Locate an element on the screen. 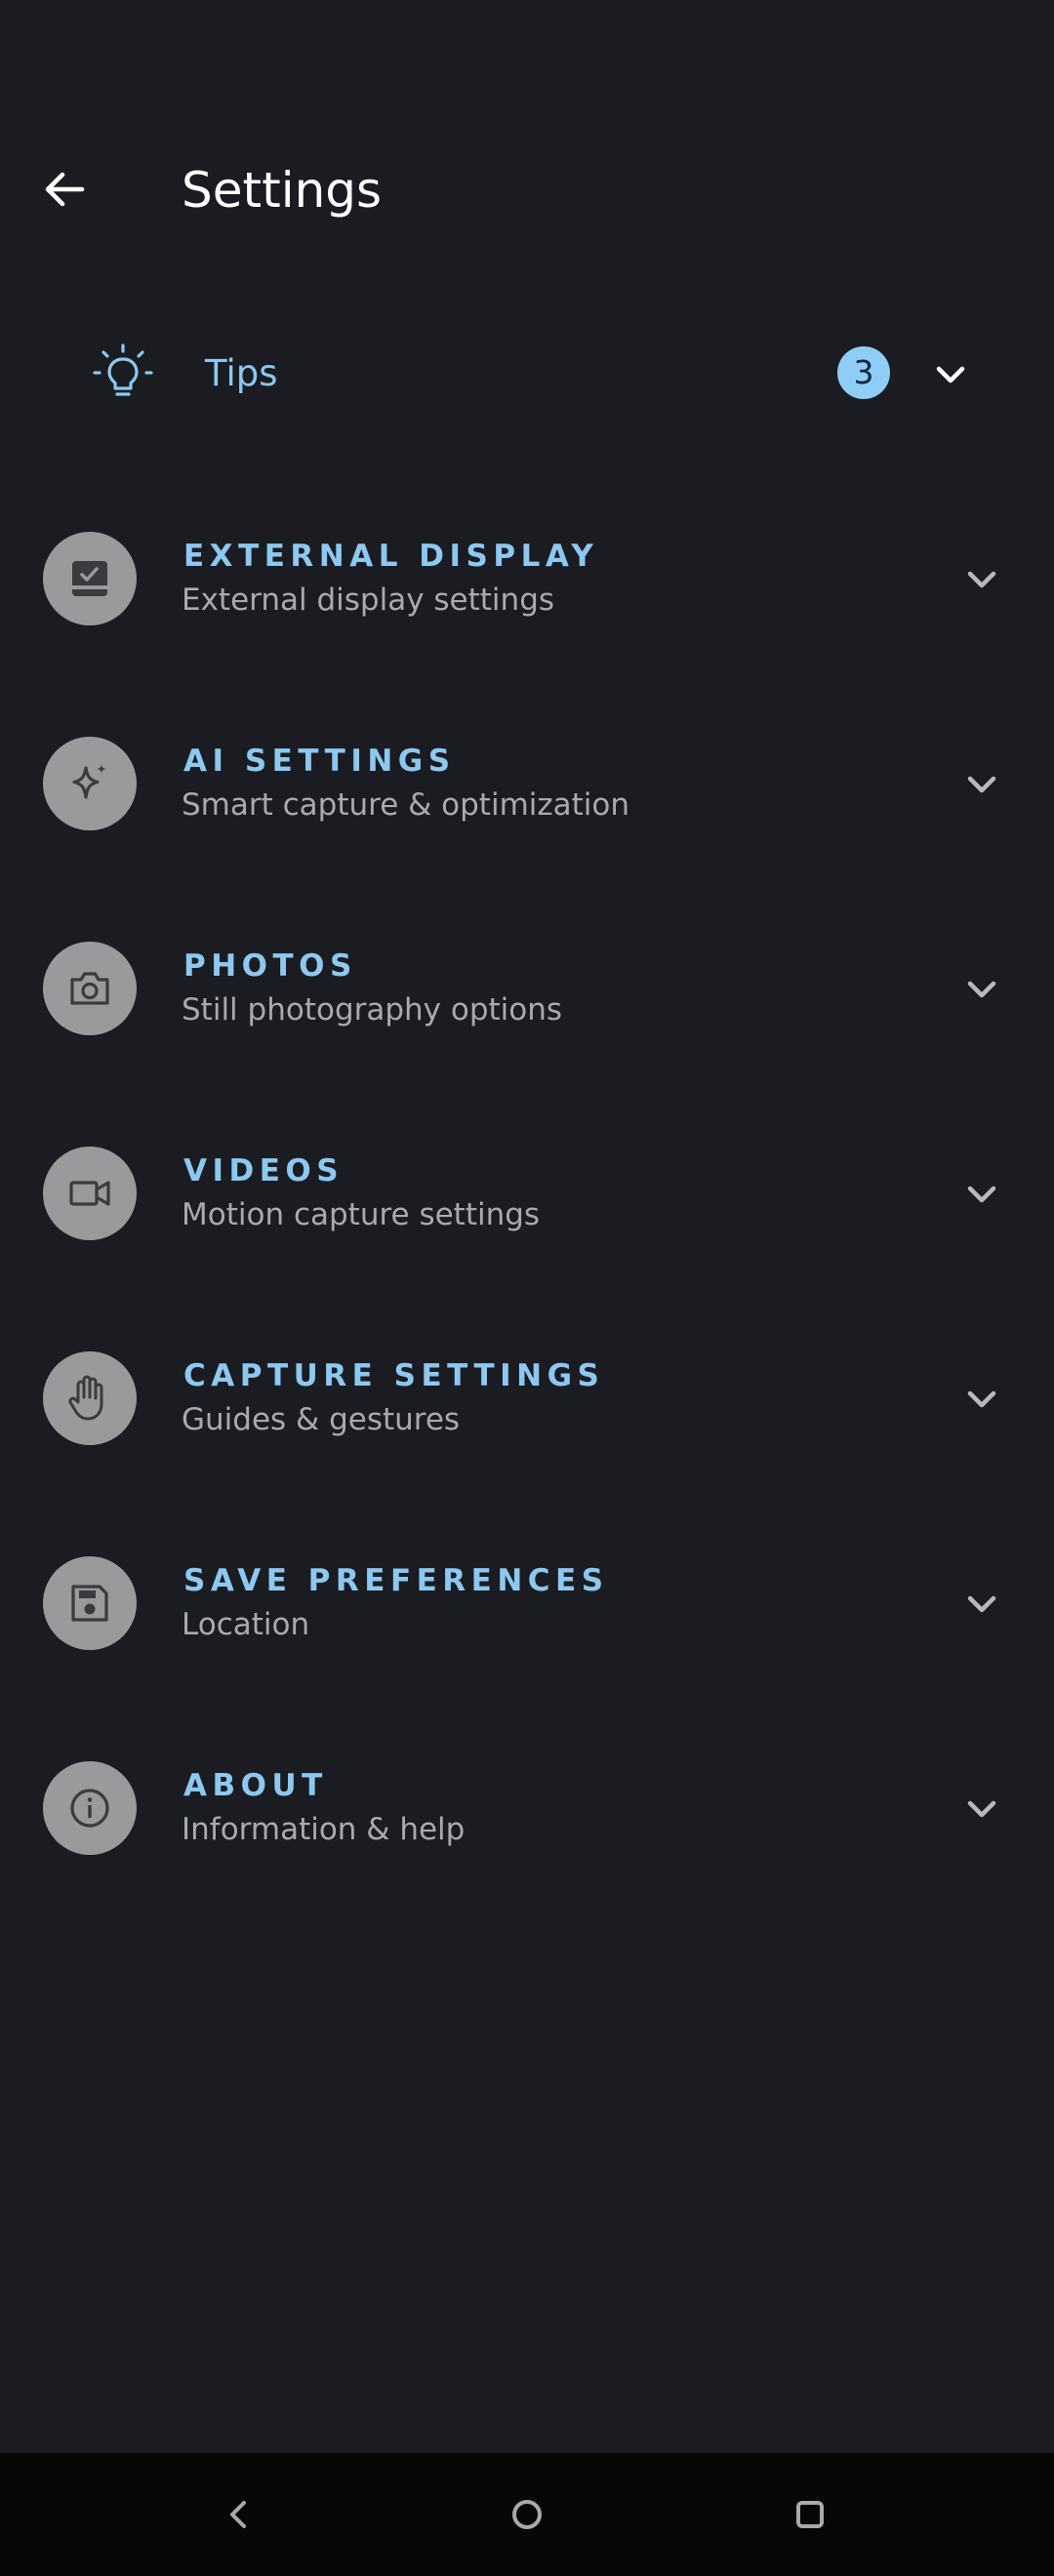 The height and width of the screenshot is (2576, 1054). section-subtitle: Smart capture & optimization is located at coordinates (406, 805).